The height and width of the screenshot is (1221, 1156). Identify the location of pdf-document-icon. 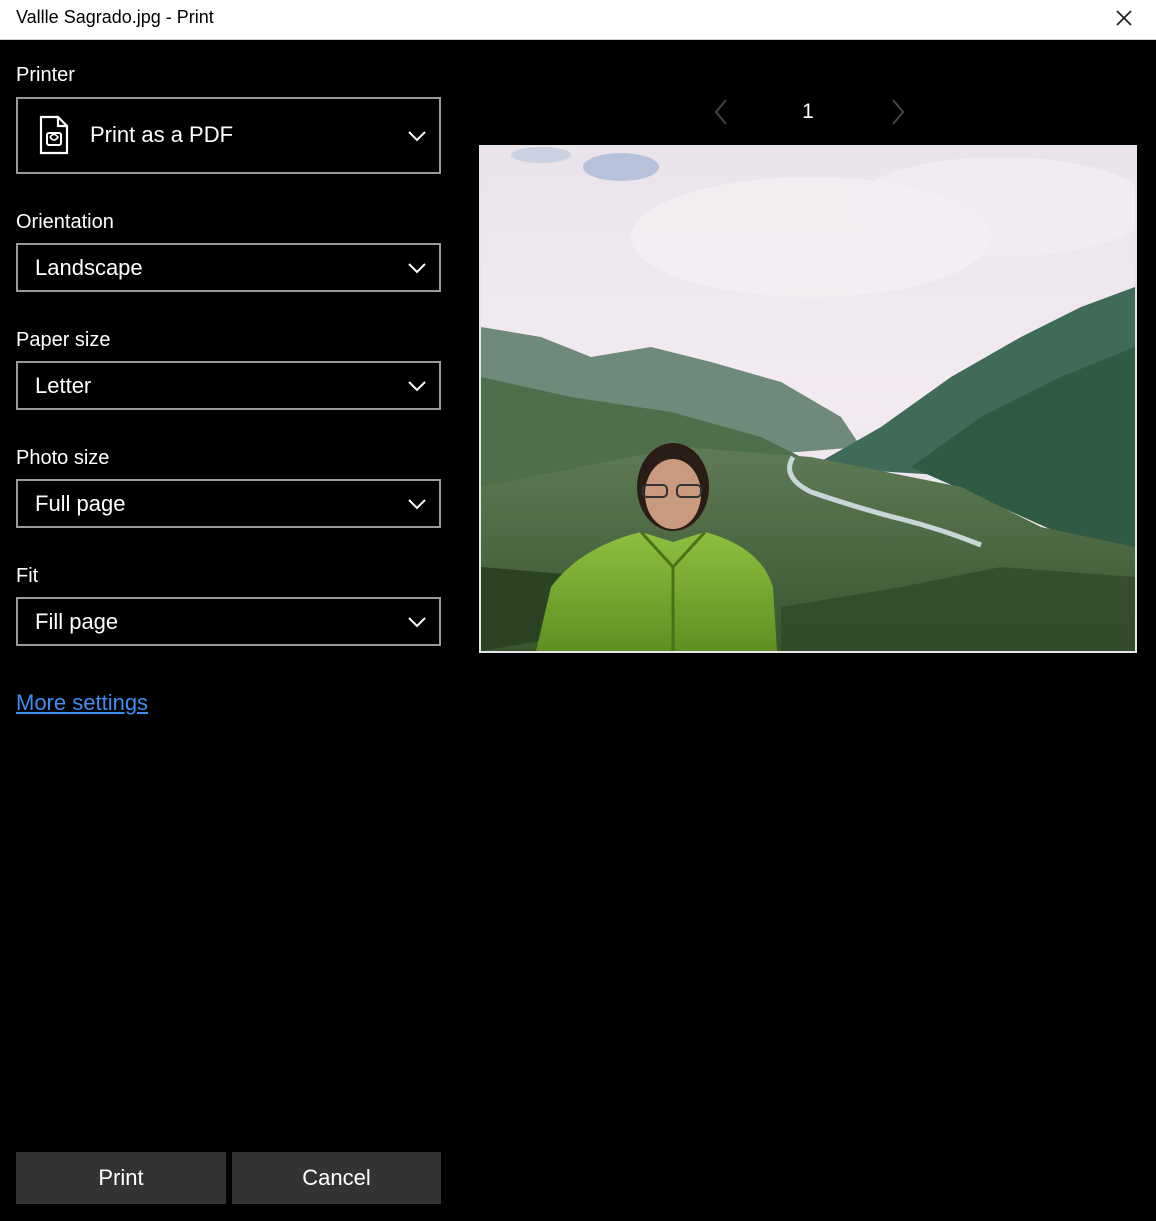
(54, 135).